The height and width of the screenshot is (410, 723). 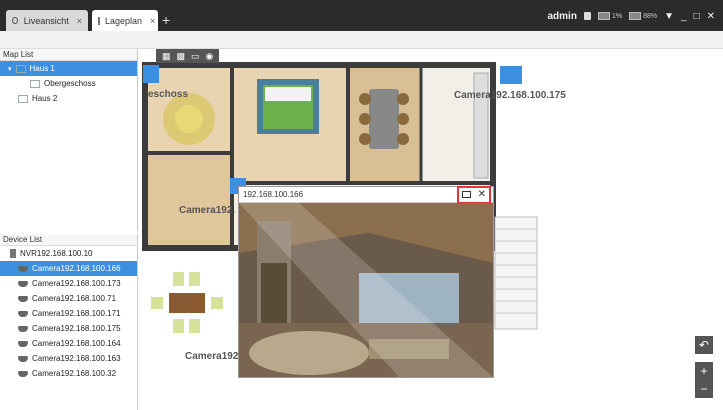 What do you see at coordinates (68, 68) in the screenshot?
I see `map-item-haus1: ▾ Haus 1` at bounding box center [68, 68].